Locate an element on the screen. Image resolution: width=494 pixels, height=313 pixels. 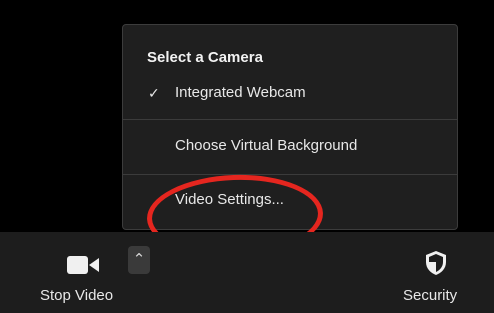
menu-item-choose-virtual-background: Choose Virtual Background is located at coordinates (290, 146).